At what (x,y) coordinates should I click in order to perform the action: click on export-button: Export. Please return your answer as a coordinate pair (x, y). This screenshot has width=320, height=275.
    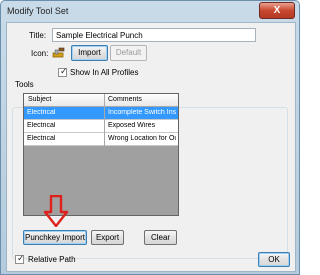
    Looking at the image, I should click on (107, 237).